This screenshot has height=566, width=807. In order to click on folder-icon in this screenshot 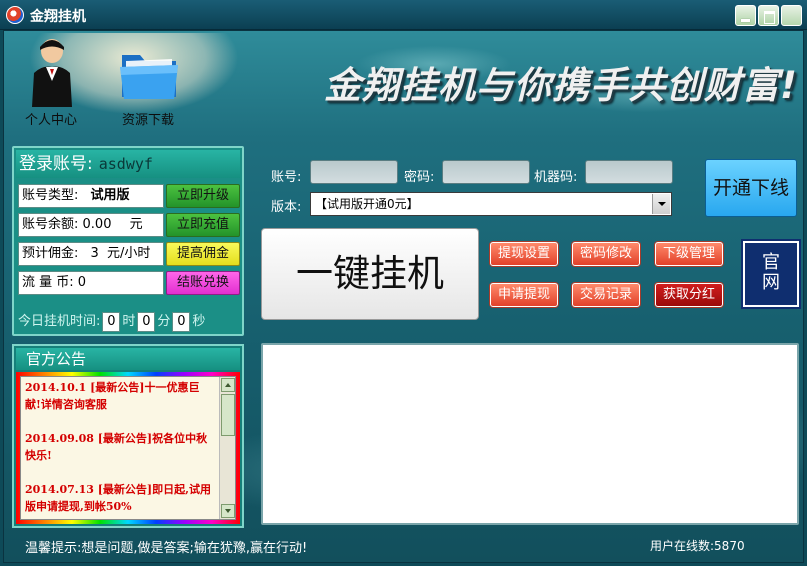, I will do `click(149, 77)`.